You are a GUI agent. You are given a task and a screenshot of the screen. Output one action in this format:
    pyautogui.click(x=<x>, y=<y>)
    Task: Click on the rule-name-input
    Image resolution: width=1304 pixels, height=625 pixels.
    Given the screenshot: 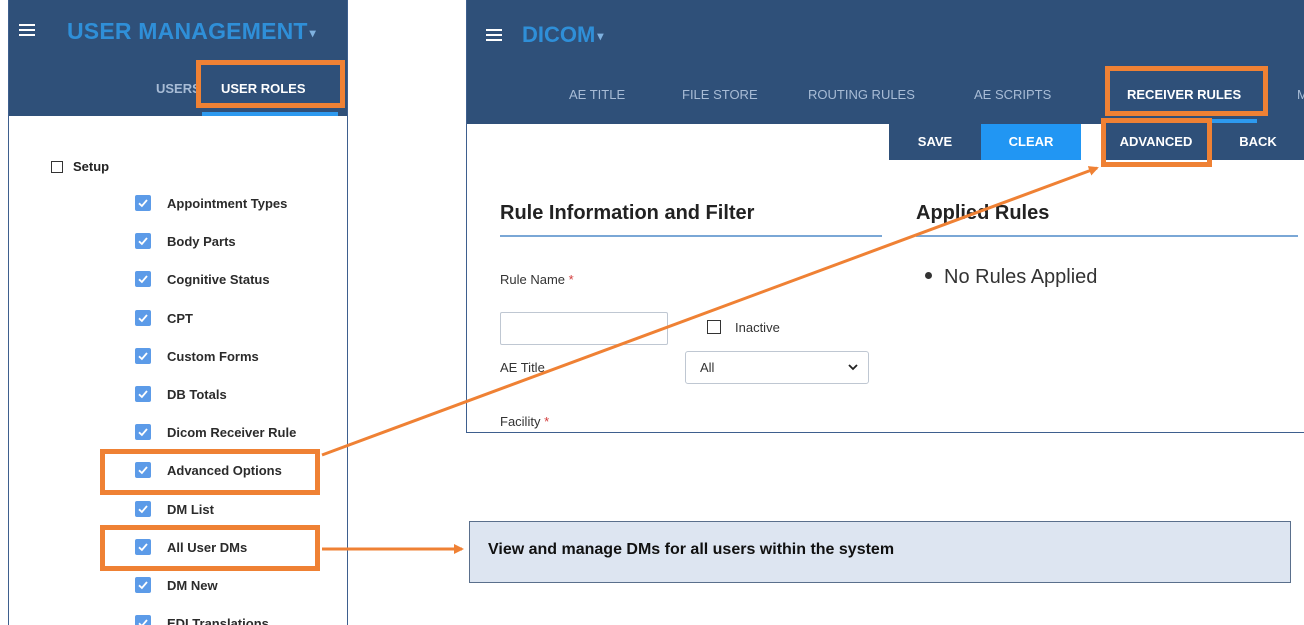 What is the action you would take?
    pyautogui.click(x=584, y=328)
    